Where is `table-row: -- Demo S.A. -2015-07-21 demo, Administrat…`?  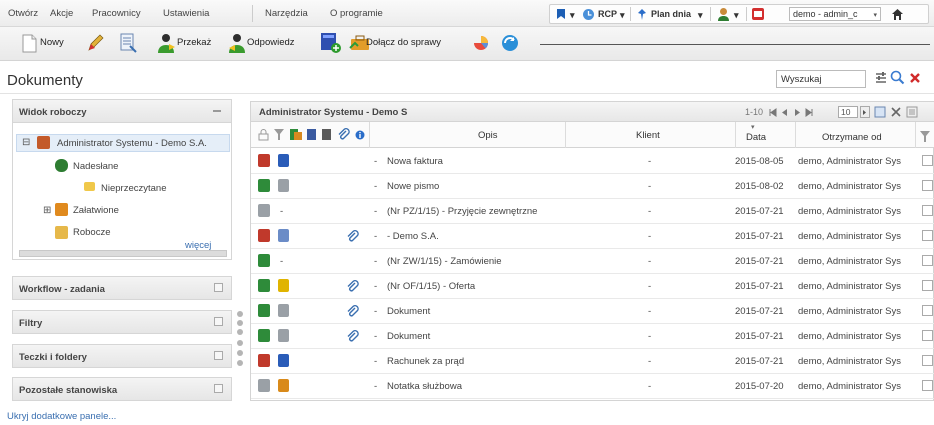 table-row: -- Demo S.A. -2015-07-21 demo, Administrat… is located at coordinates (592, 236).